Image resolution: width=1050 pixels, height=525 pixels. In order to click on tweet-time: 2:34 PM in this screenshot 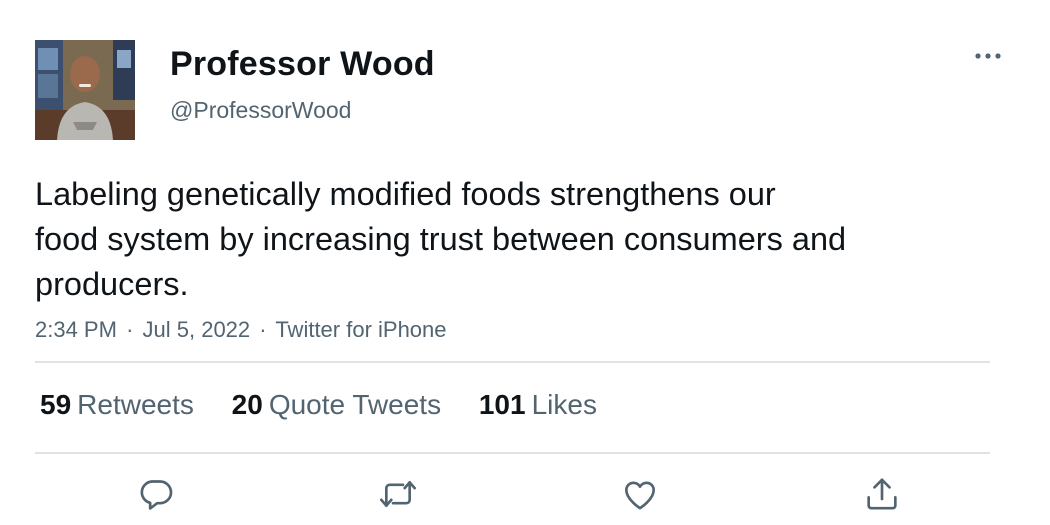, I will do `click(76, 329)`.